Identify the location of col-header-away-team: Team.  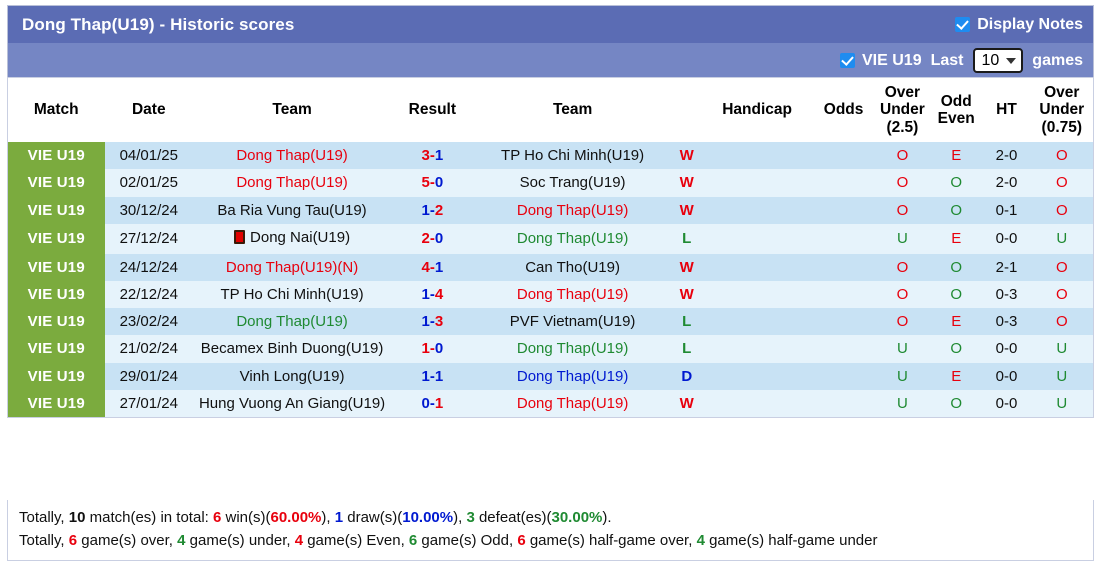
(572, 110).